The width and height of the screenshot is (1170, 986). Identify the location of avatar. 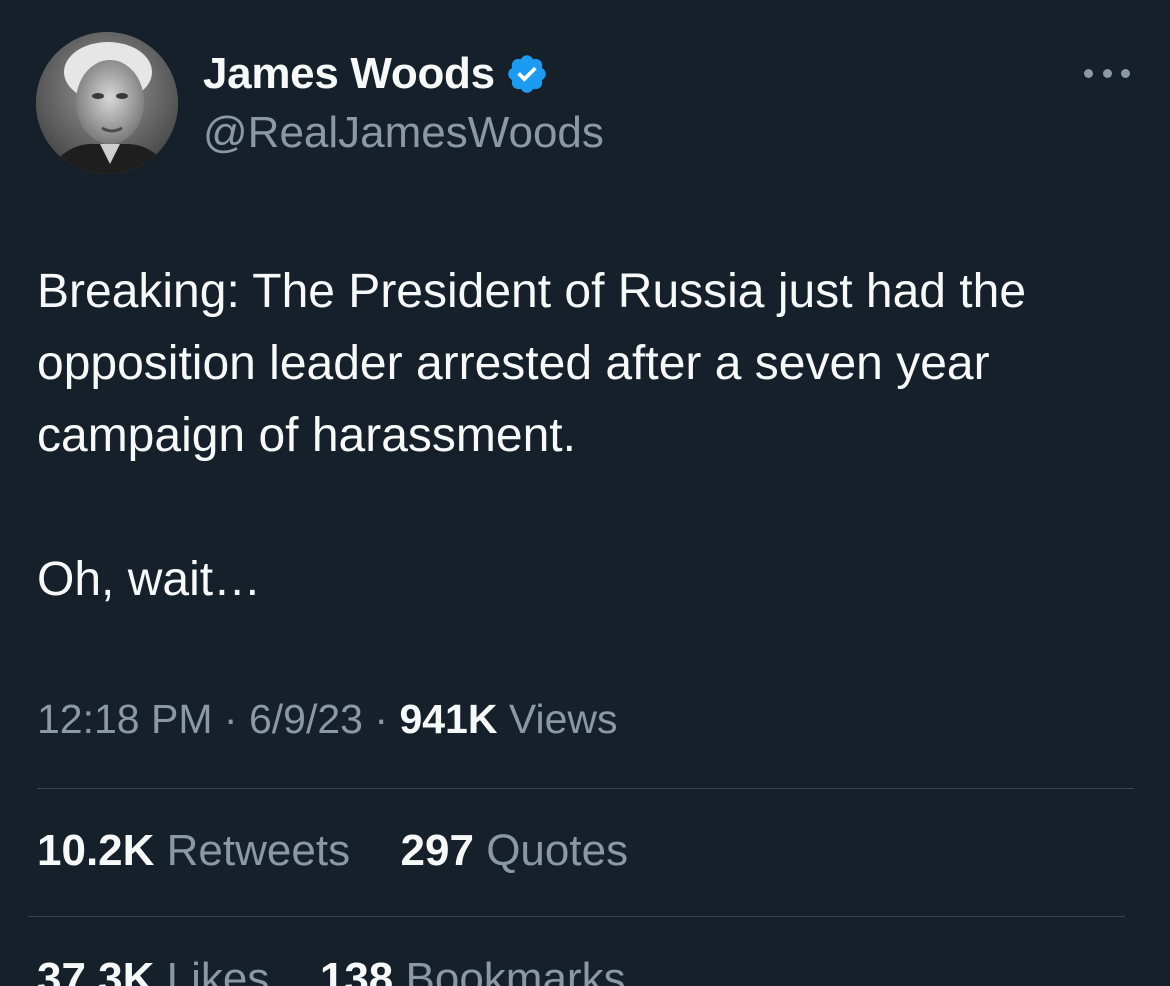
(107, 103).